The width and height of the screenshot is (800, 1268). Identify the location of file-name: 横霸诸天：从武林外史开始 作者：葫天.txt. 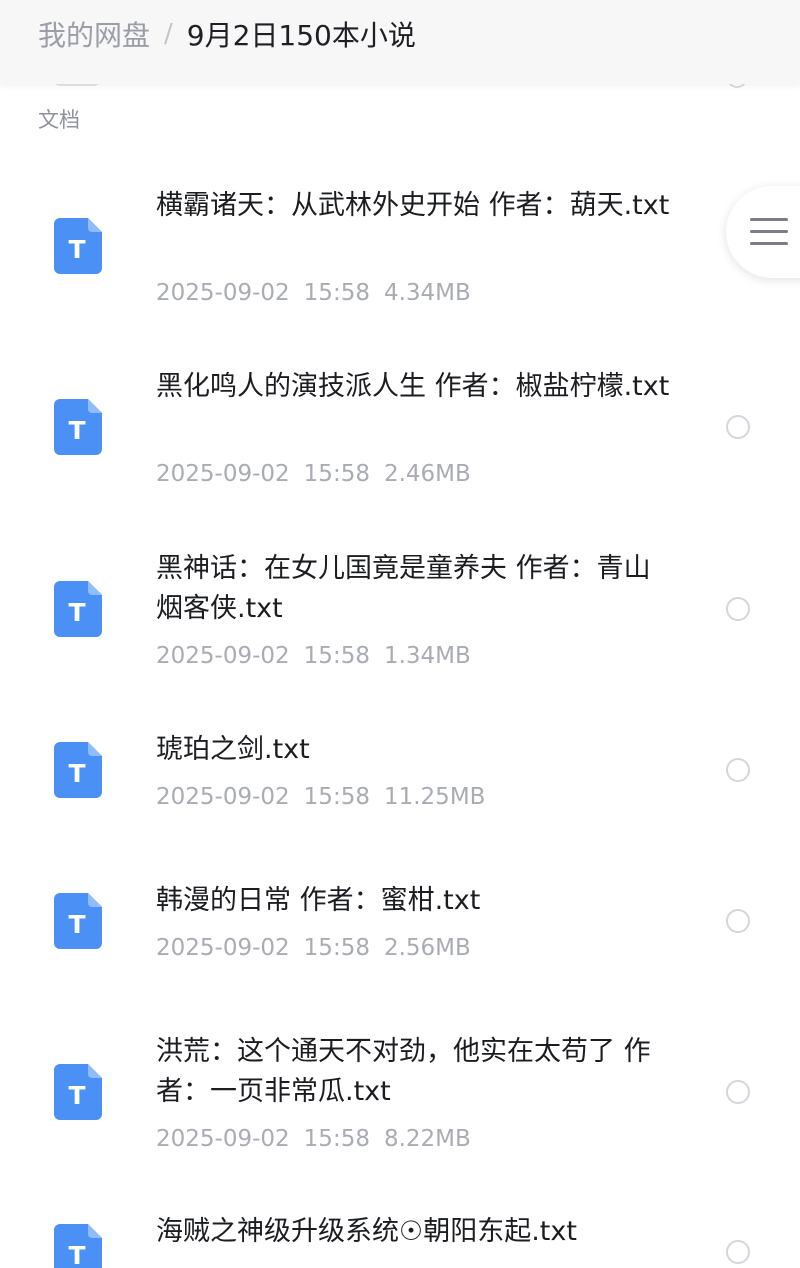
(413, 205).